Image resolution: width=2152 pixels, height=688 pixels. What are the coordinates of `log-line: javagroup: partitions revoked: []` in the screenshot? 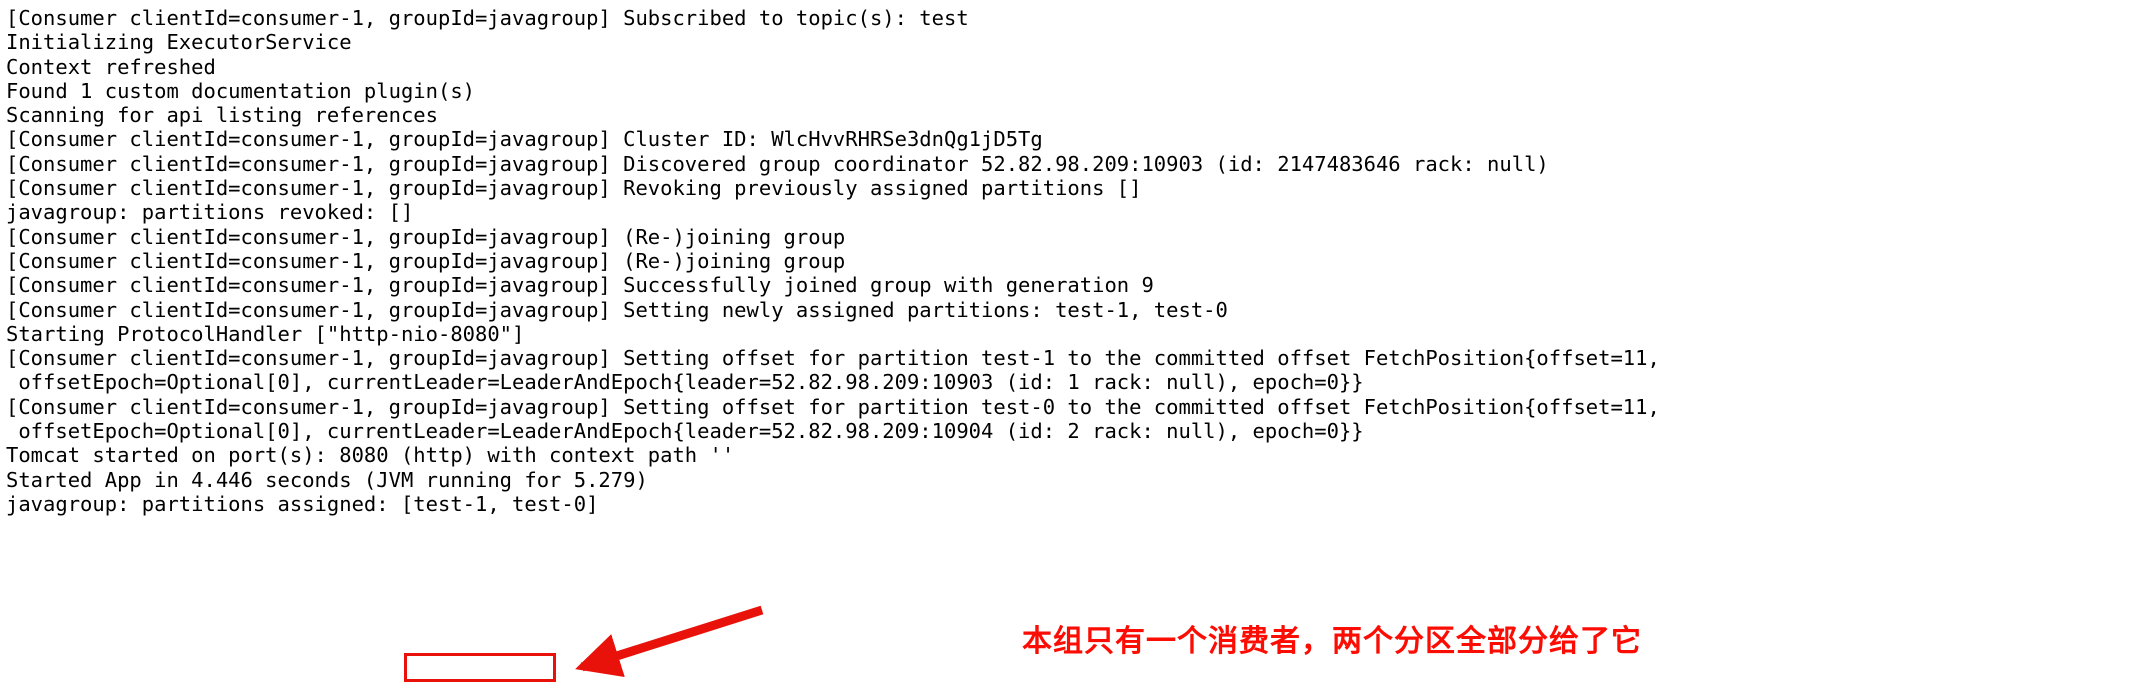 It's located at (210, 212).